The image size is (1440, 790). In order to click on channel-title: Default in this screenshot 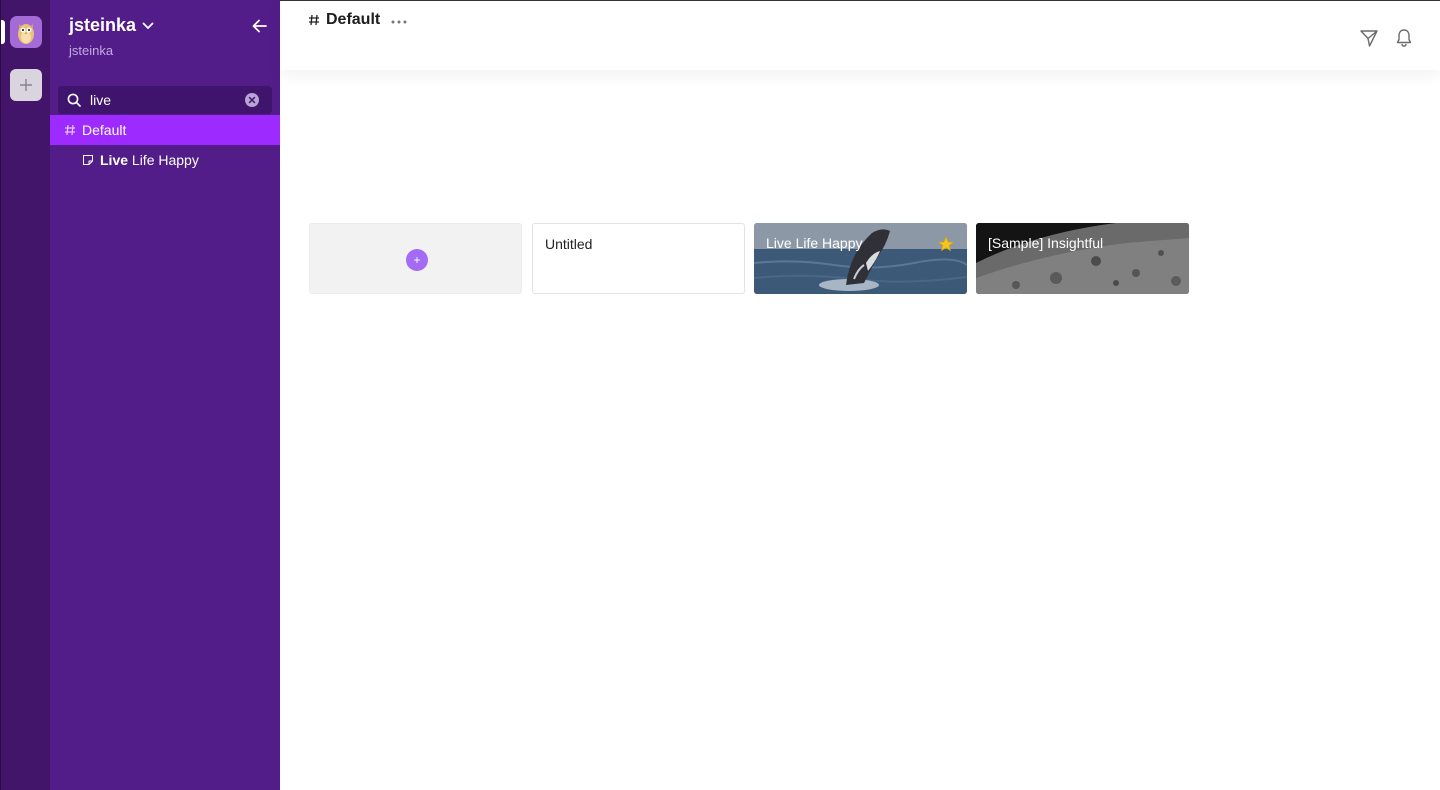, I will do `click(344, 20)`.